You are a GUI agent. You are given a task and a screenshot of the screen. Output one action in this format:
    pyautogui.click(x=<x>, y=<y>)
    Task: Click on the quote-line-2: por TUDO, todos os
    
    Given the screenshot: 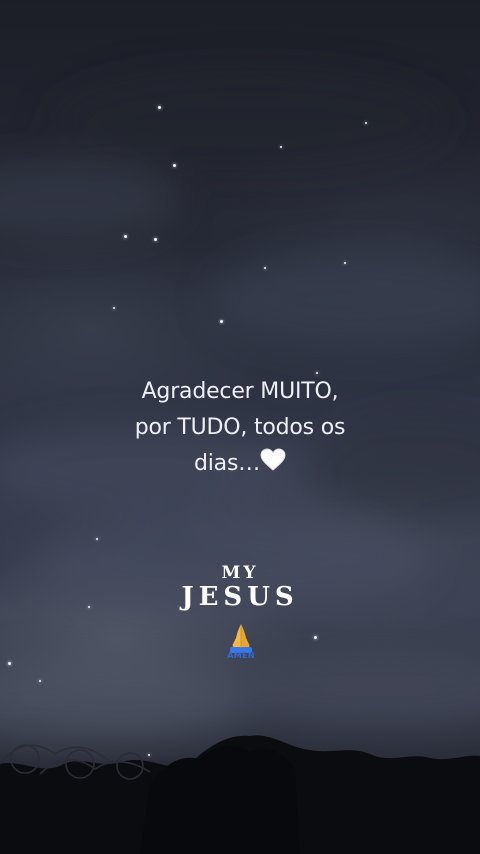 What is the action you would take?
    pyautogui.click(x=240, y=427)
    